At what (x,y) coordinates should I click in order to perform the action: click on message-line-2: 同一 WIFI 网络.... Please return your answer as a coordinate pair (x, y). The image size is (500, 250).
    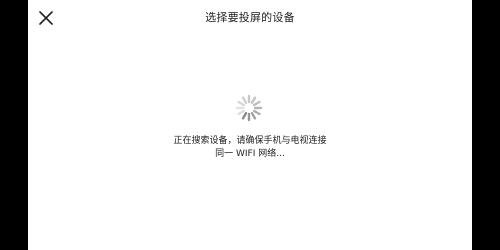
    Looking at the image, I should click on (250, 154).